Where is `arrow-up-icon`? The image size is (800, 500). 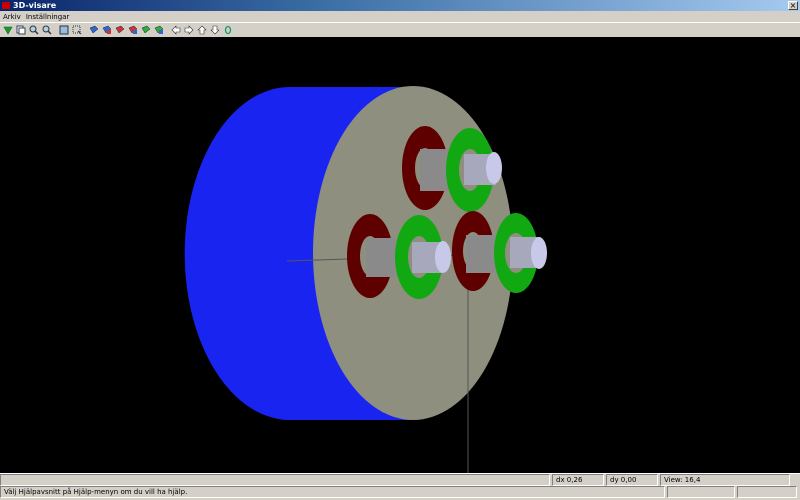 arrow-up-icon is located at coordinates (202, 30).